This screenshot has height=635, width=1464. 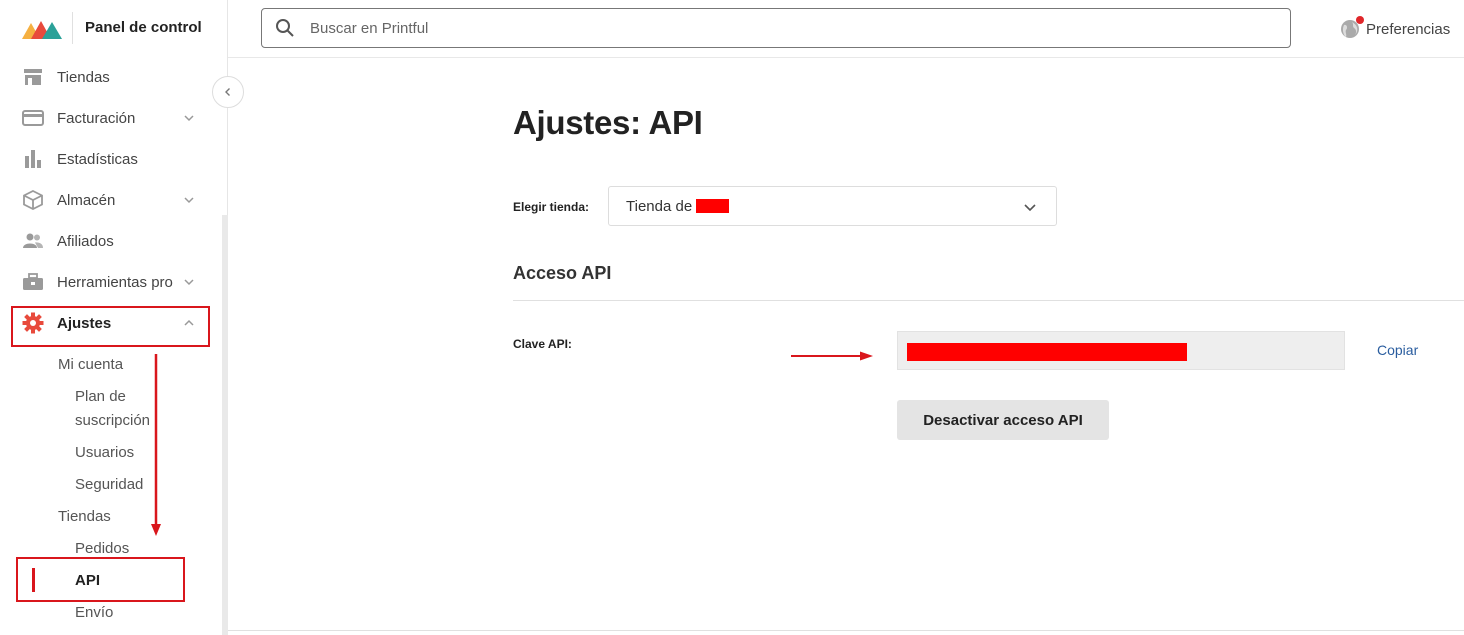 What do you see at coordinates (33, 282) in the screenshot?
I see `briefcase-icon` at bounding box center [33, 282].